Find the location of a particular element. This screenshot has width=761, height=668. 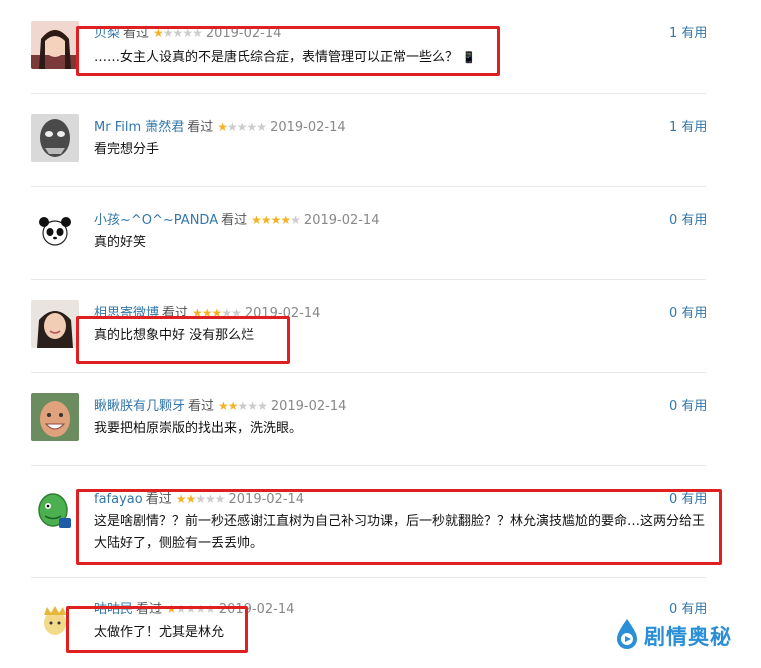

comment-text: 看完想分手 is located at coordinates (127, 149).